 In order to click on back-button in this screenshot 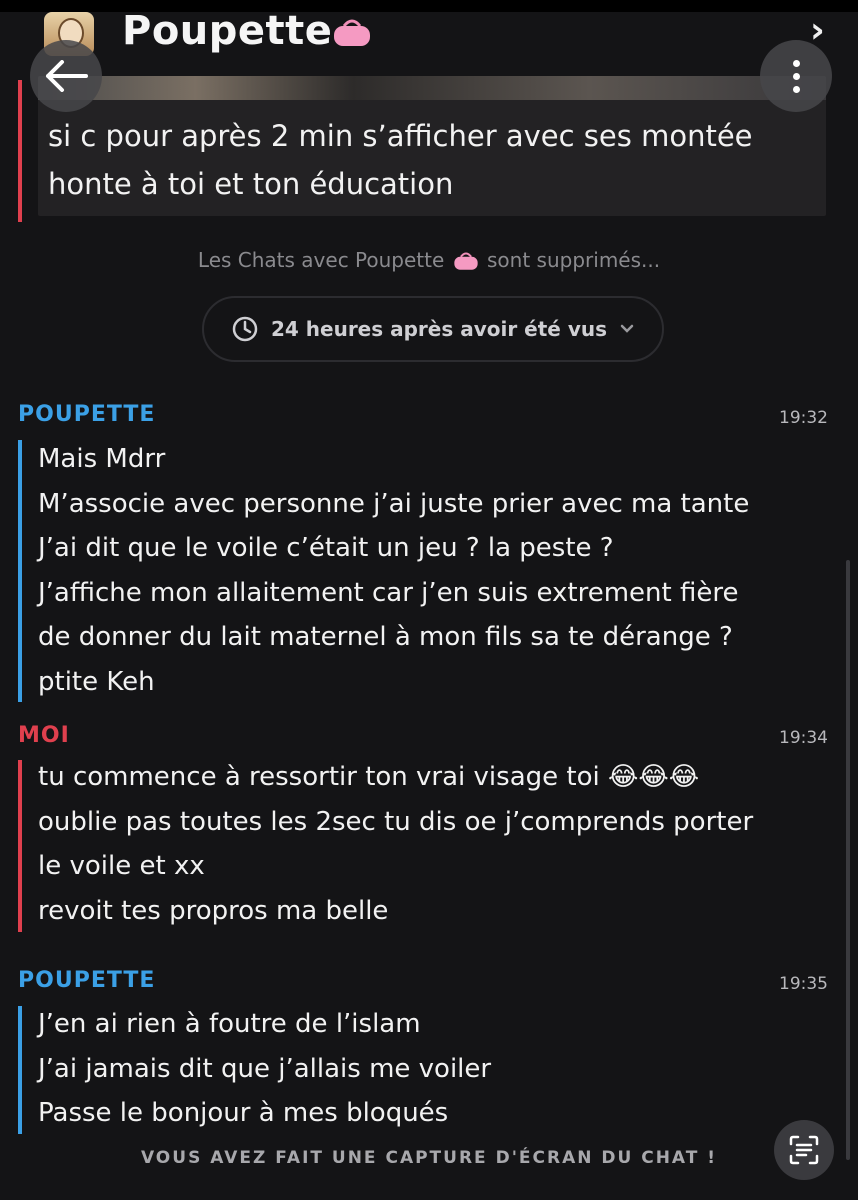, I will do `click(66, 76)`.